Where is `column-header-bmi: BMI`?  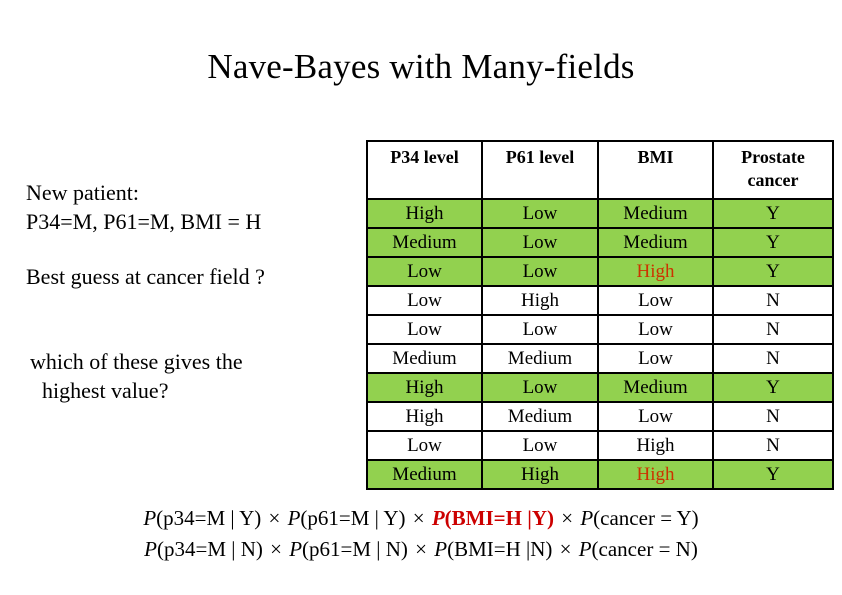 column-header-bmi: BMI is located at coordinates (655, 170).